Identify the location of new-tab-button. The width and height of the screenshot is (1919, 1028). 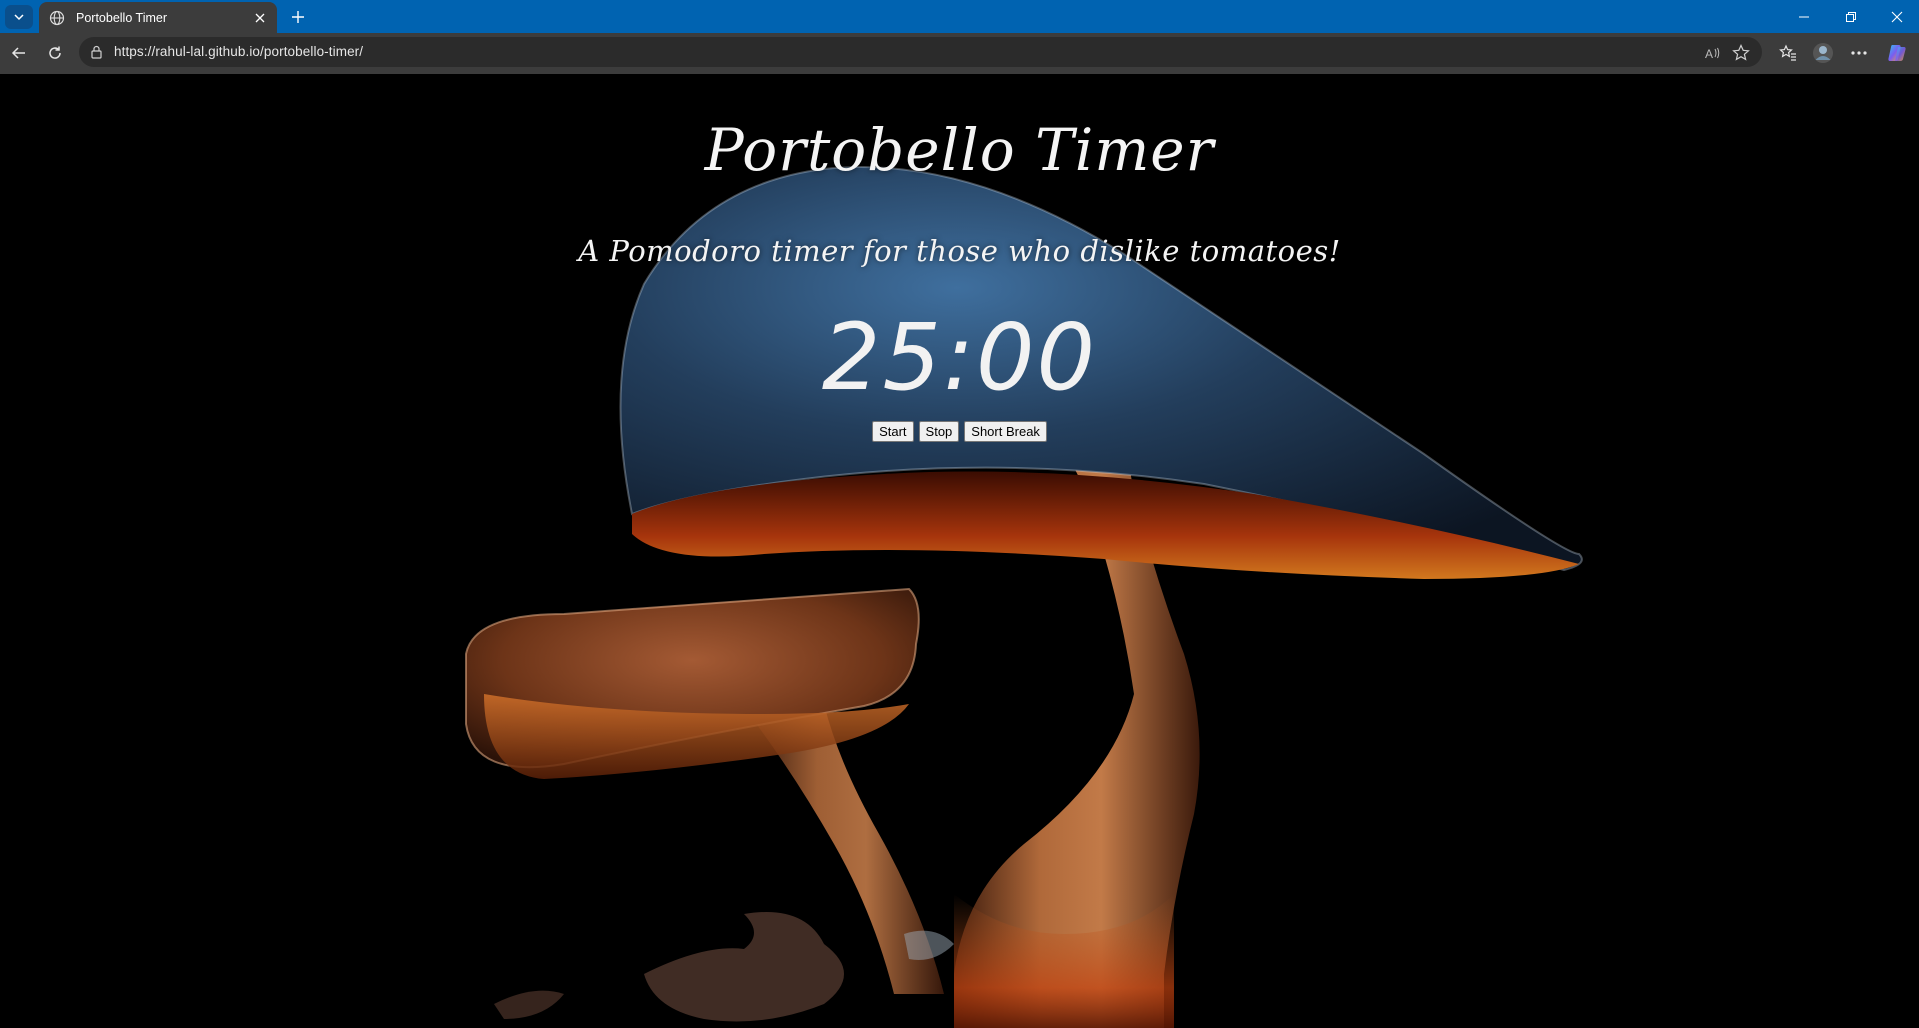
(298, 17).